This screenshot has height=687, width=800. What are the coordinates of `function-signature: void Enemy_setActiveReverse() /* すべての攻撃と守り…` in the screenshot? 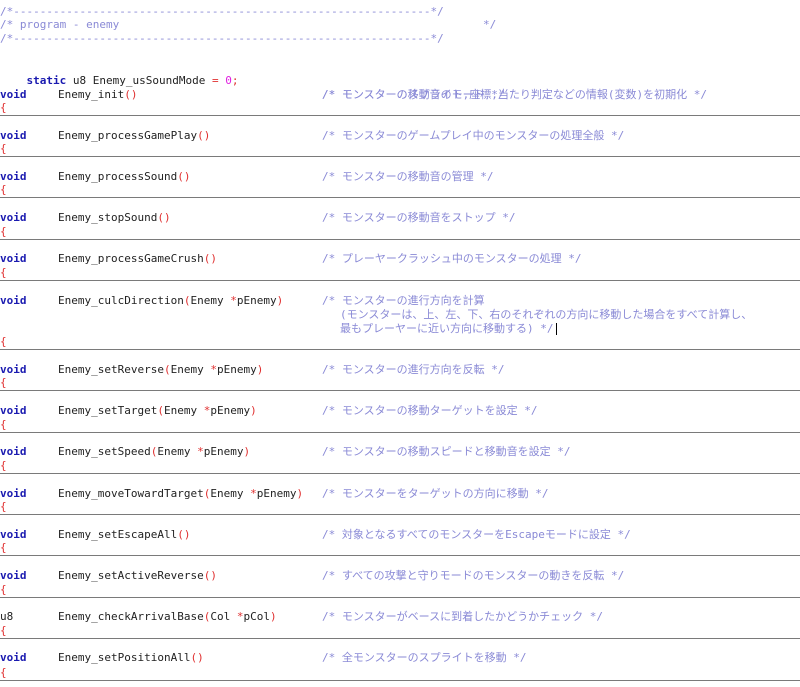 It's located at (312, 576).